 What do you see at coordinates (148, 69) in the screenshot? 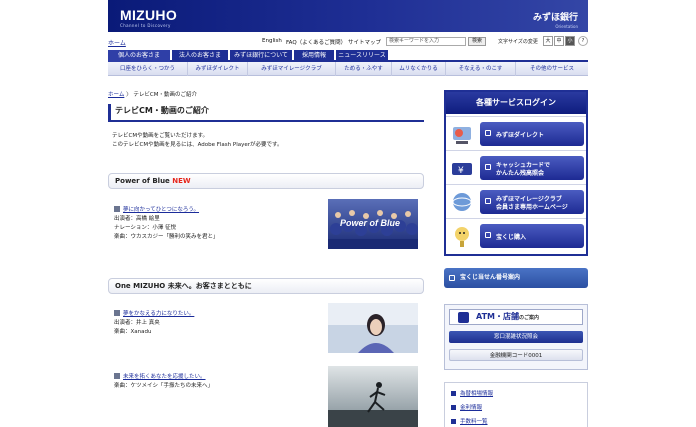
I see `subnav-account: 口座をひらく・つかう` at bounding box center [148, 69].